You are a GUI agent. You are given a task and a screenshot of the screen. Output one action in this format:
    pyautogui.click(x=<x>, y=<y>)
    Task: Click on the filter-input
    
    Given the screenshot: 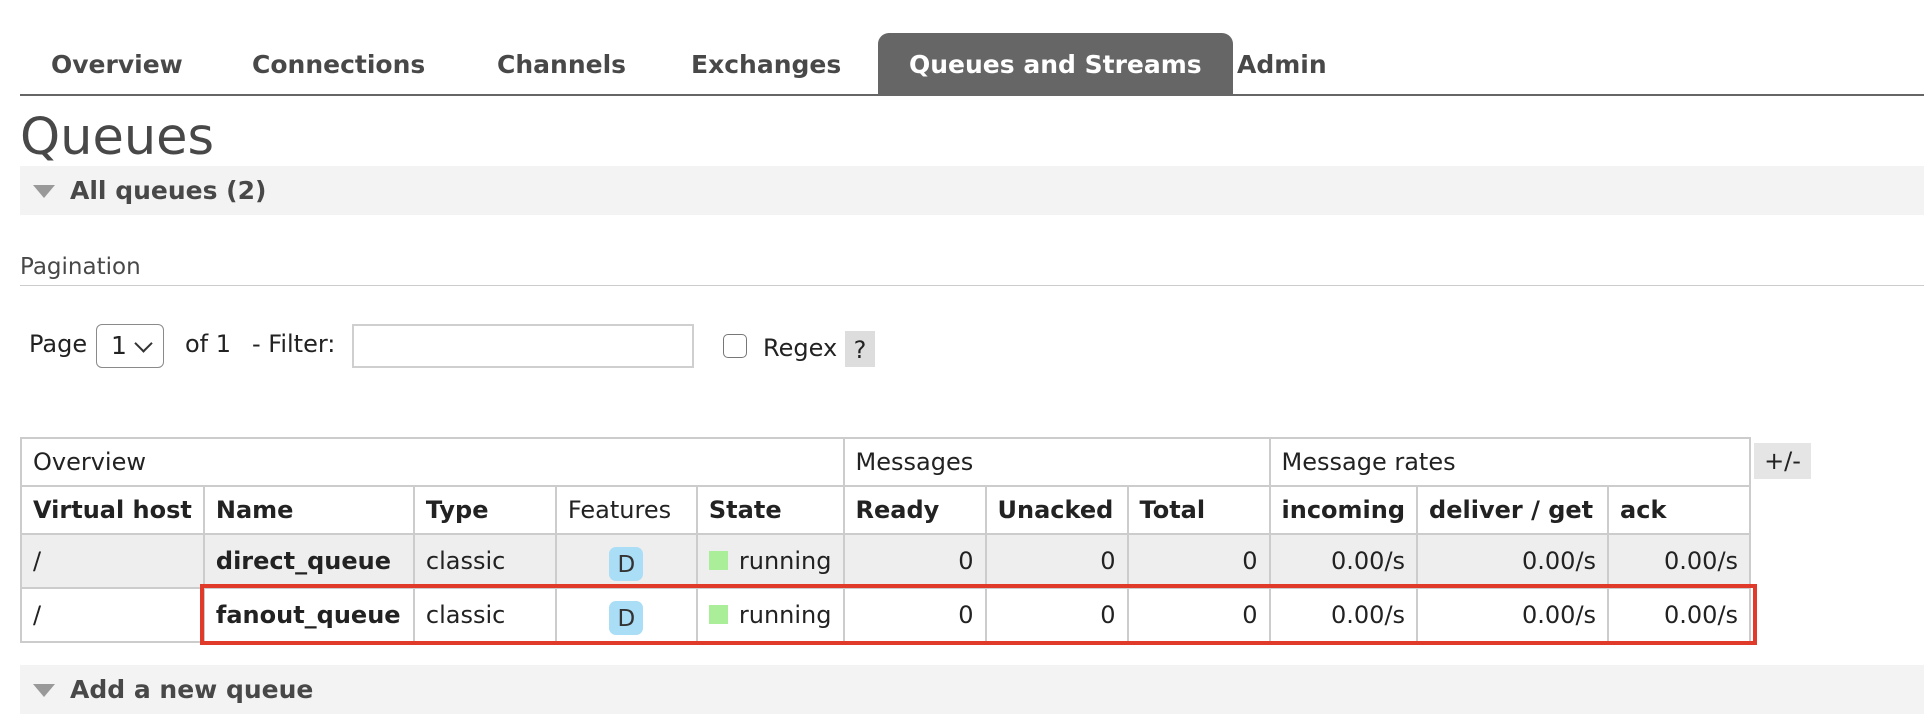 What is the action you would take?
    pyautogui.click(x=523, y=346)
    